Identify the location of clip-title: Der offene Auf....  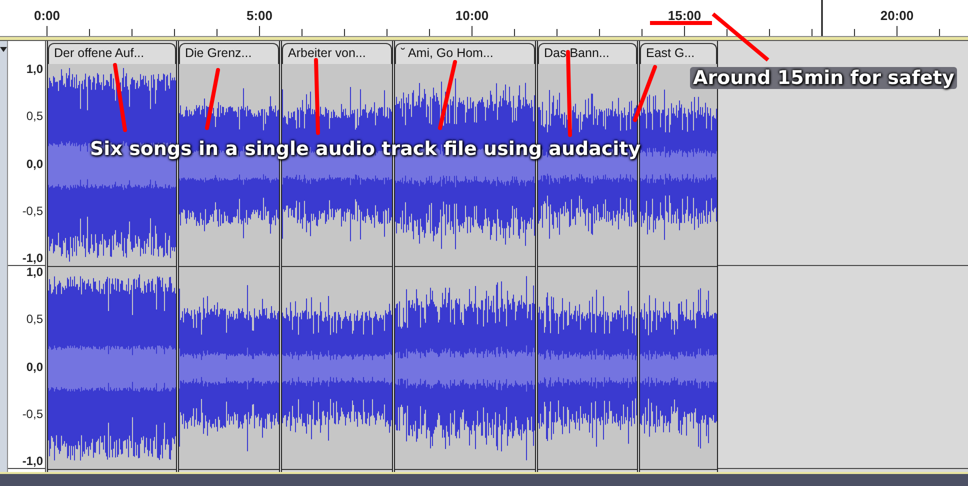
(112, 53).